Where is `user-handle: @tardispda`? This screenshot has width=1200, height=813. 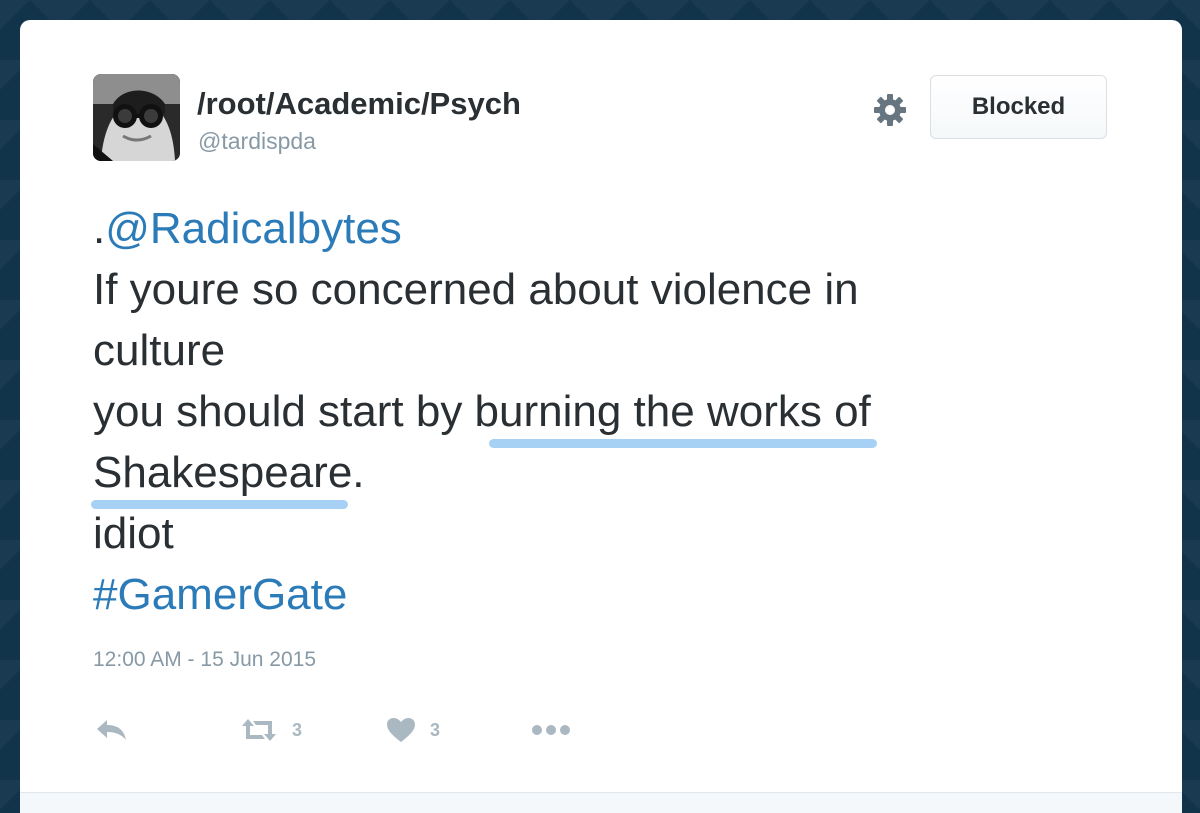 user-handle: @tardispda is located at coordinates (257, 141).